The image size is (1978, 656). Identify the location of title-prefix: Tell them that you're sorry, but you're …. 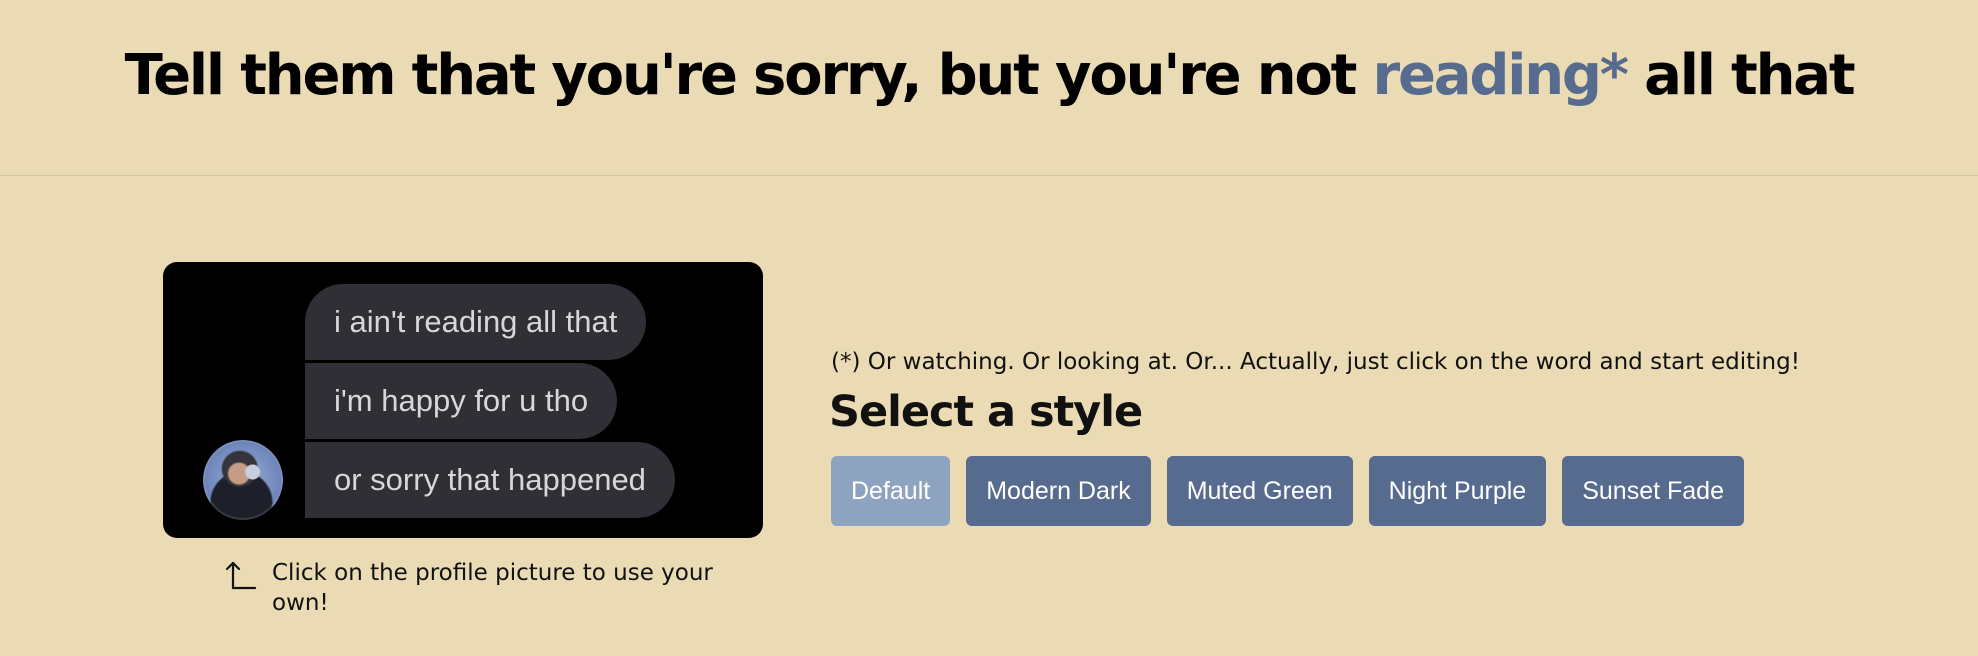
(741, 75).